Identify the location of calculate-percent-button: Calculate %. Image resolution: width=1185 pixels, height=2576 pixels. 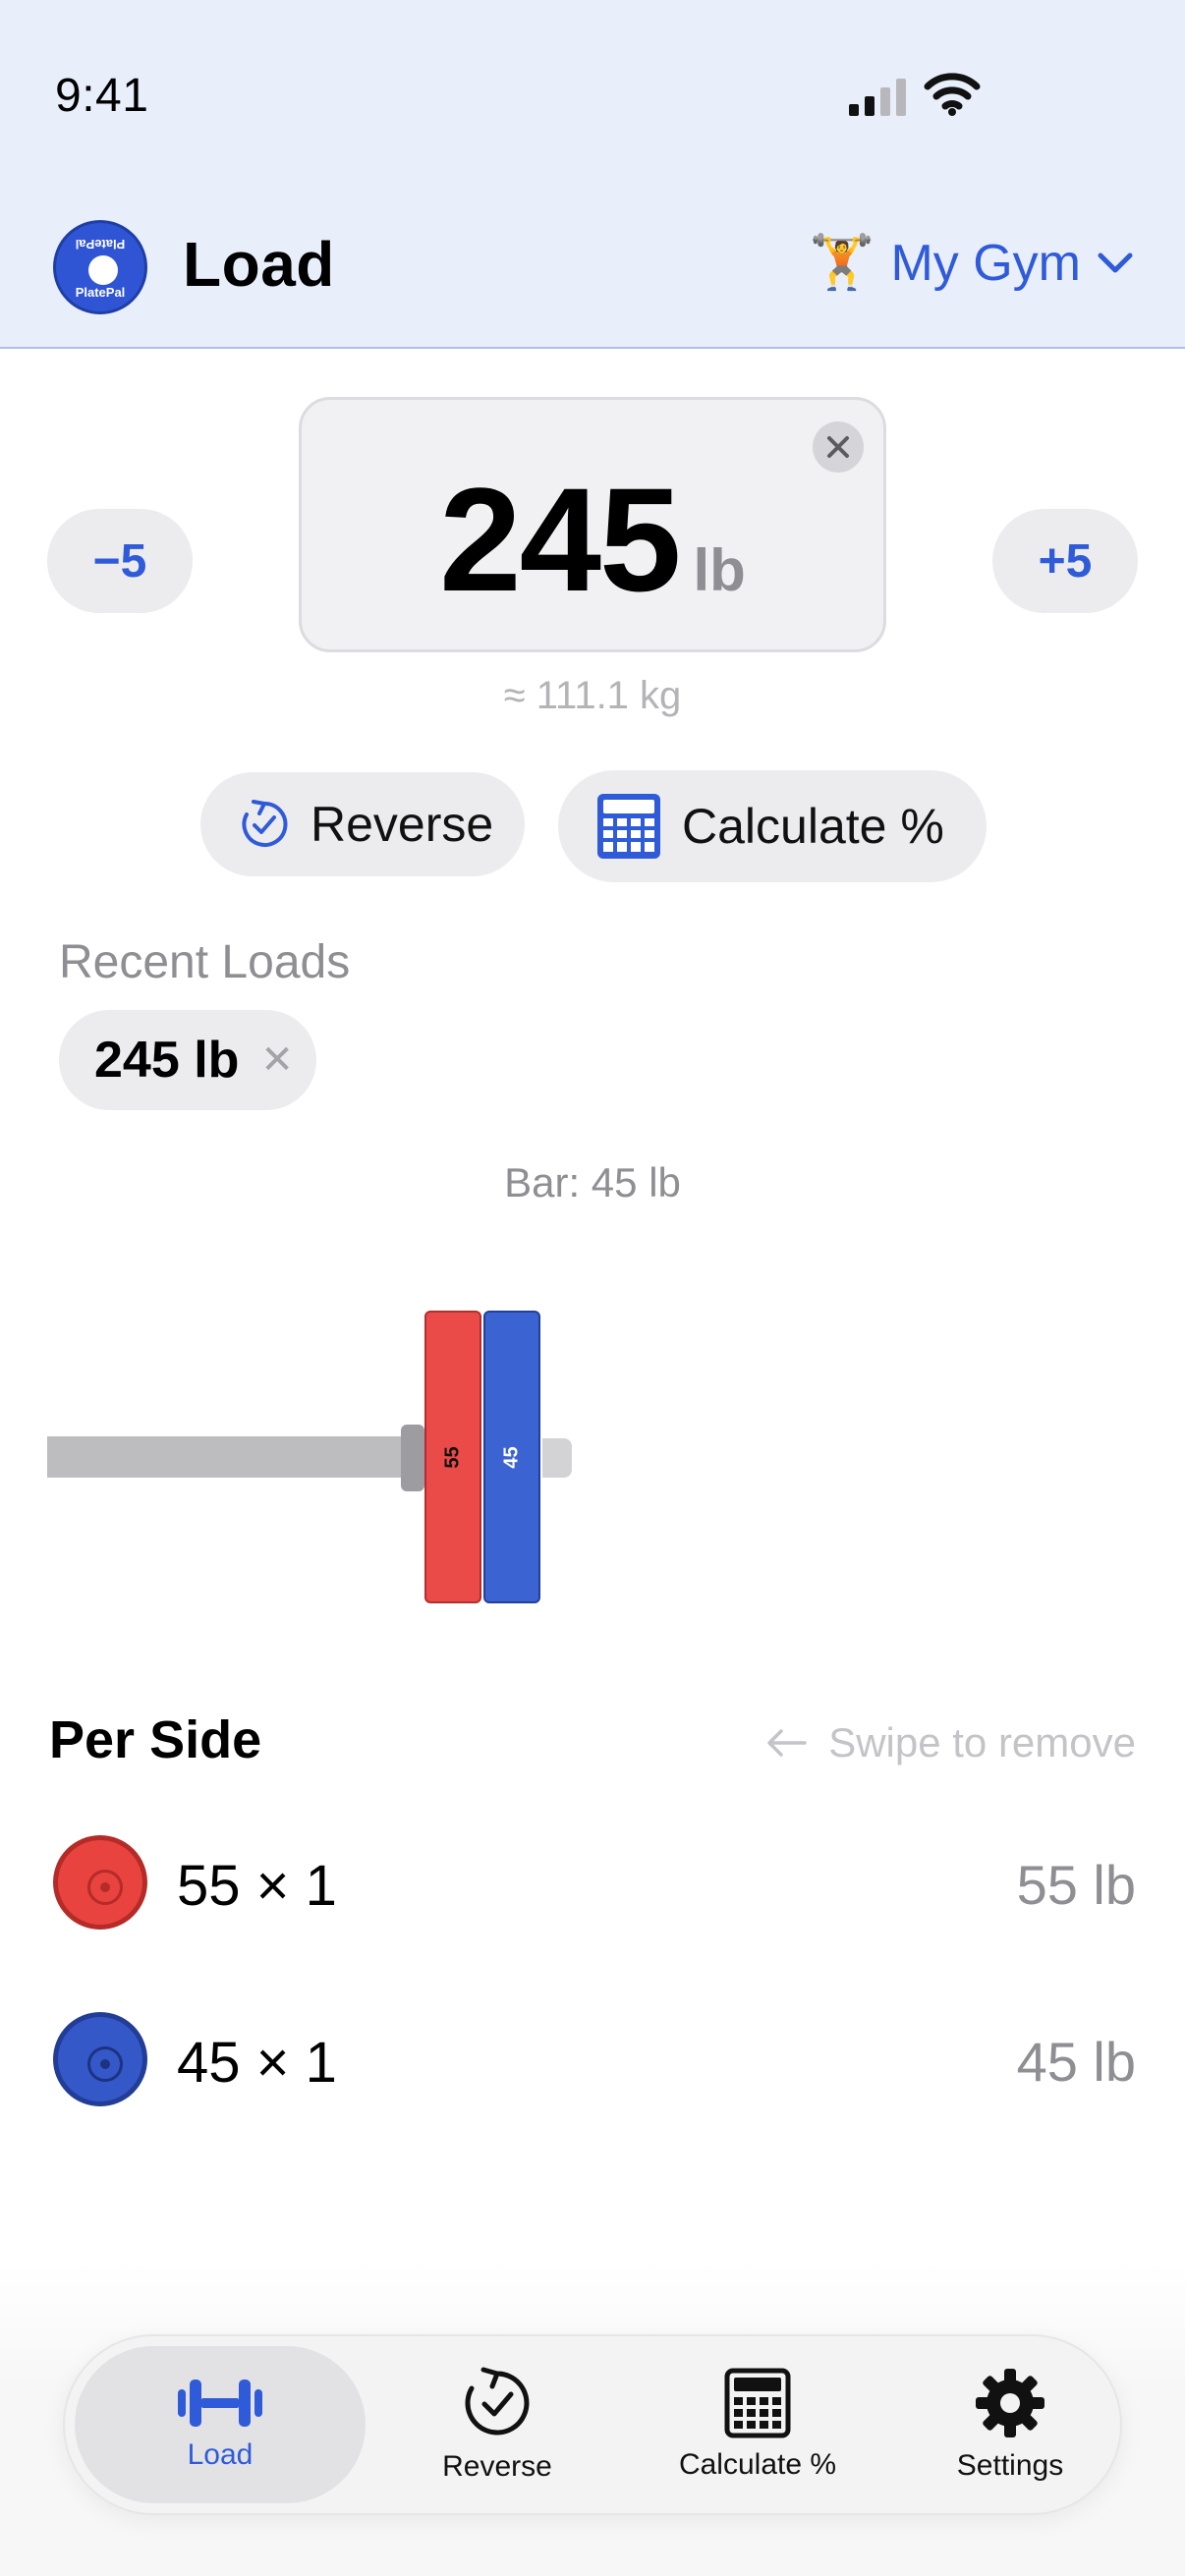
(773, 826).